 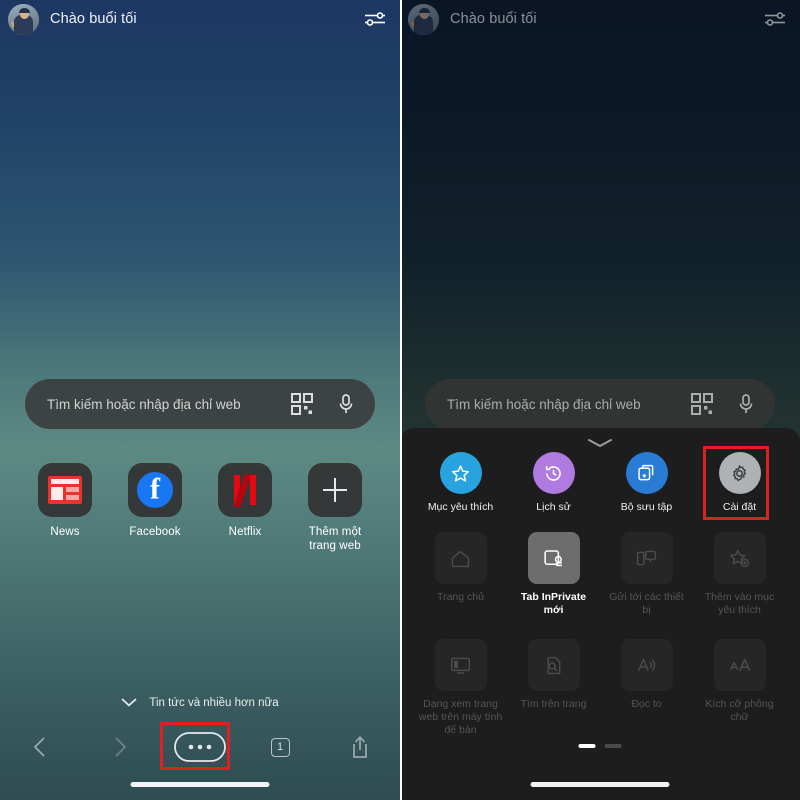 I want to click on shortcut-label: Netflix, so click(x=245, y=532).